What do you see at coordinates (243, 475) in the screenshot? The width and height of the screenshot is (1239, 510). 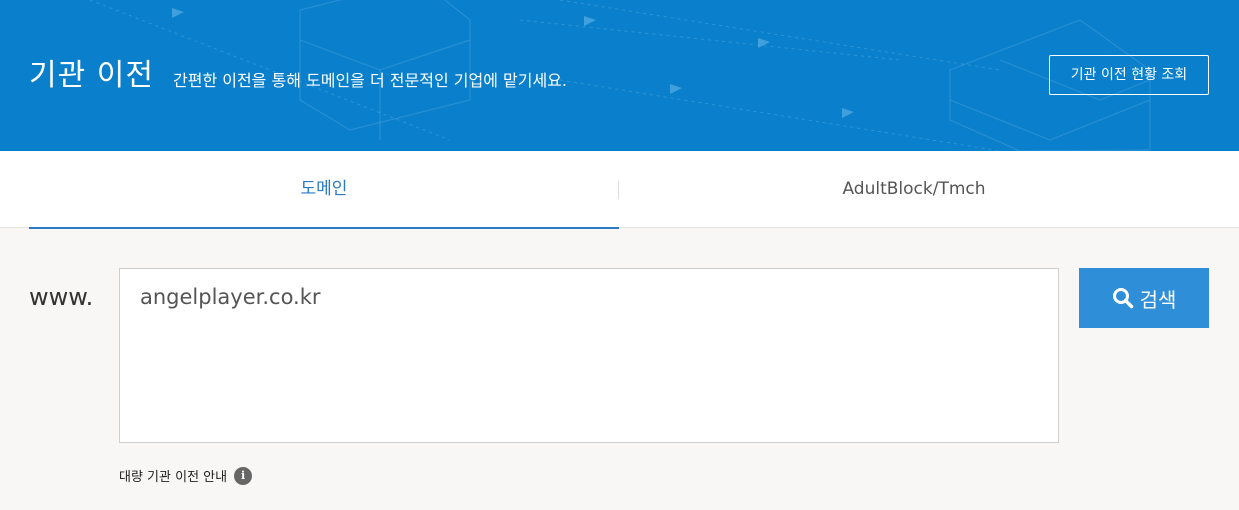 I see `info-icon: i` at bounding box center [243, 475].